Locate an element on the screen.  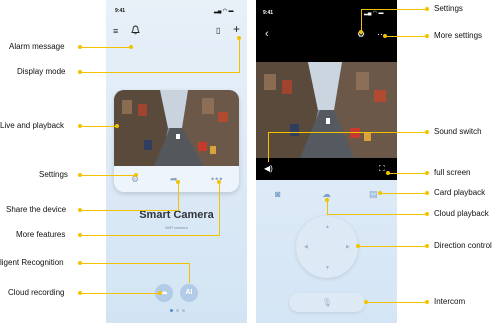
camera-card: ⚙ ➦ ••• is located at coordinates (176, 141).